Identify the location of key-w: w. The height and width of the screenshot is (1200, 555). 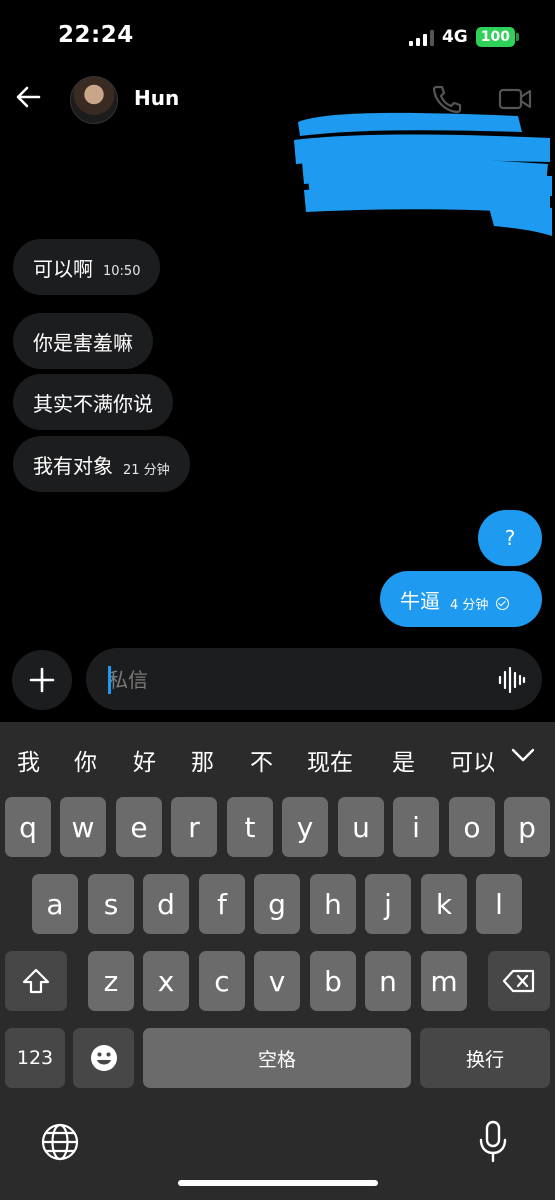
(83, 827).